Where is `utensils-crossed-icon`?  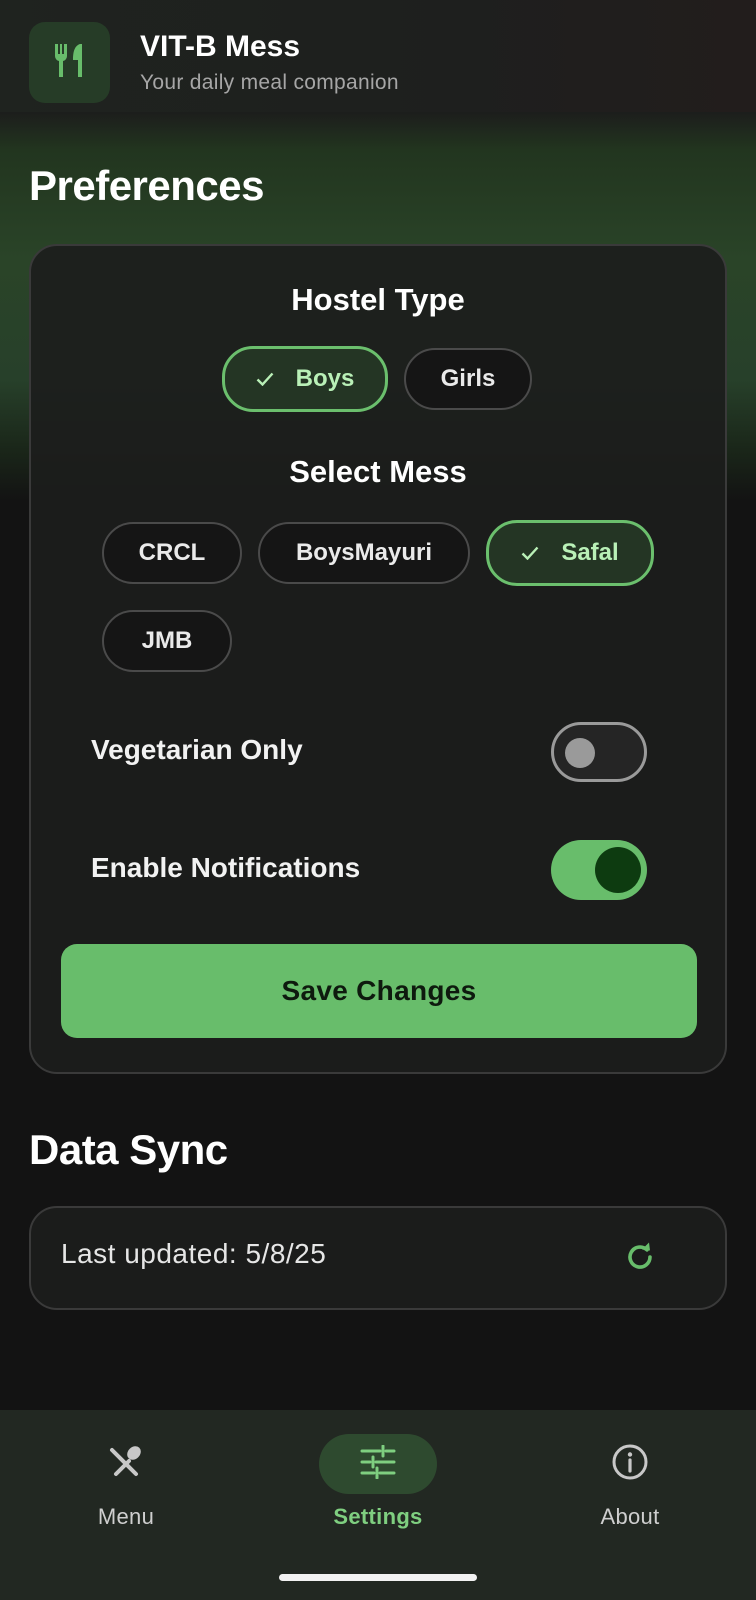
utensils-crossed-icon is located at coordinates (126, 1464).